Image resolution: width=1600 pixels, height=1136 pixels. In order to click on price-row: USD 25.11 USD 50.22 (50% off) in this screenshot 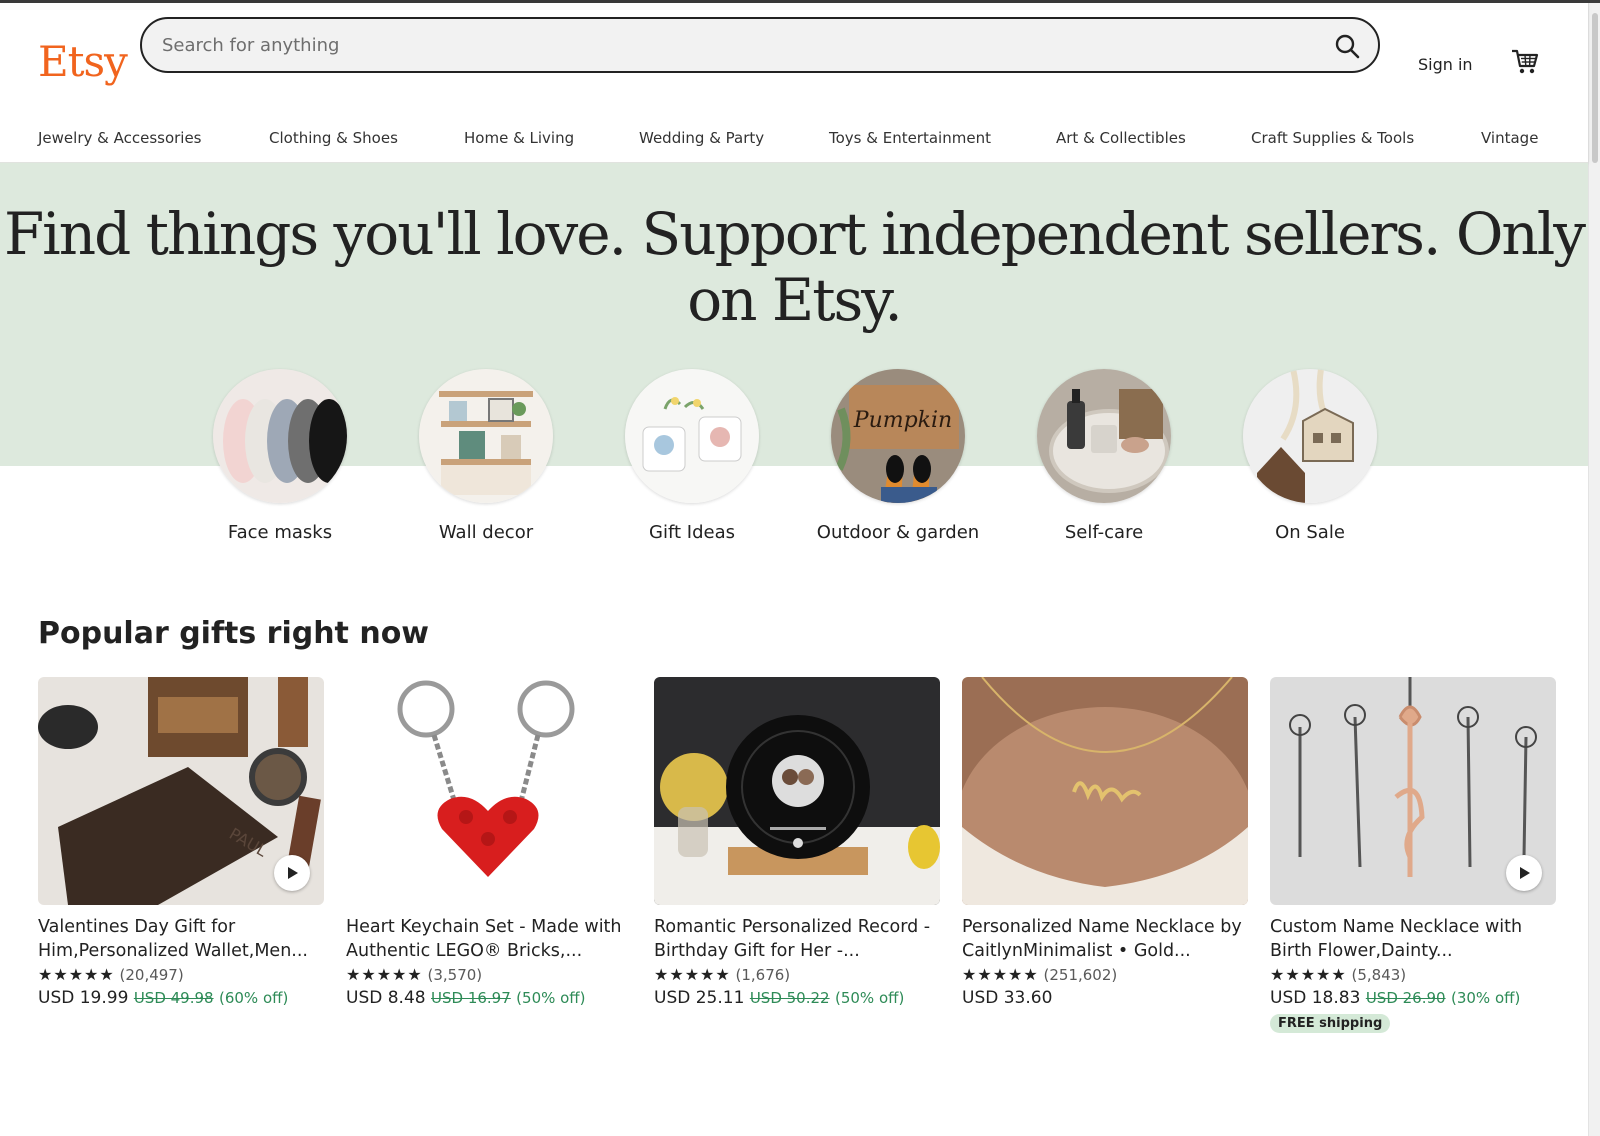, I will do `click(797, 998)`.